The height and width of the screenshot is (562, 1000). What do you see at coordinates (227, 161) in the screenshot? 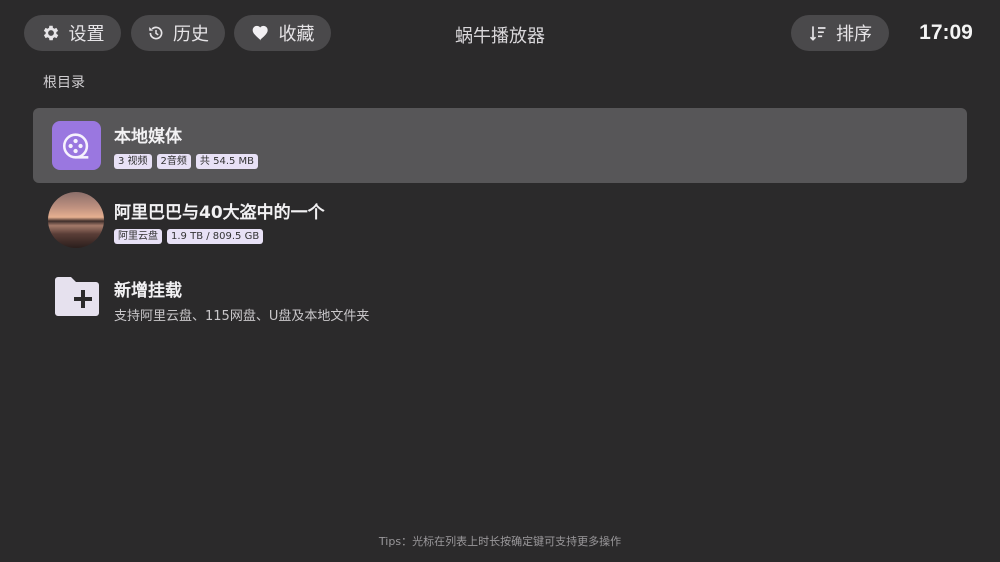
I see `total-size-badge: 共 54.5 MB` at bounding box center [227, 161].